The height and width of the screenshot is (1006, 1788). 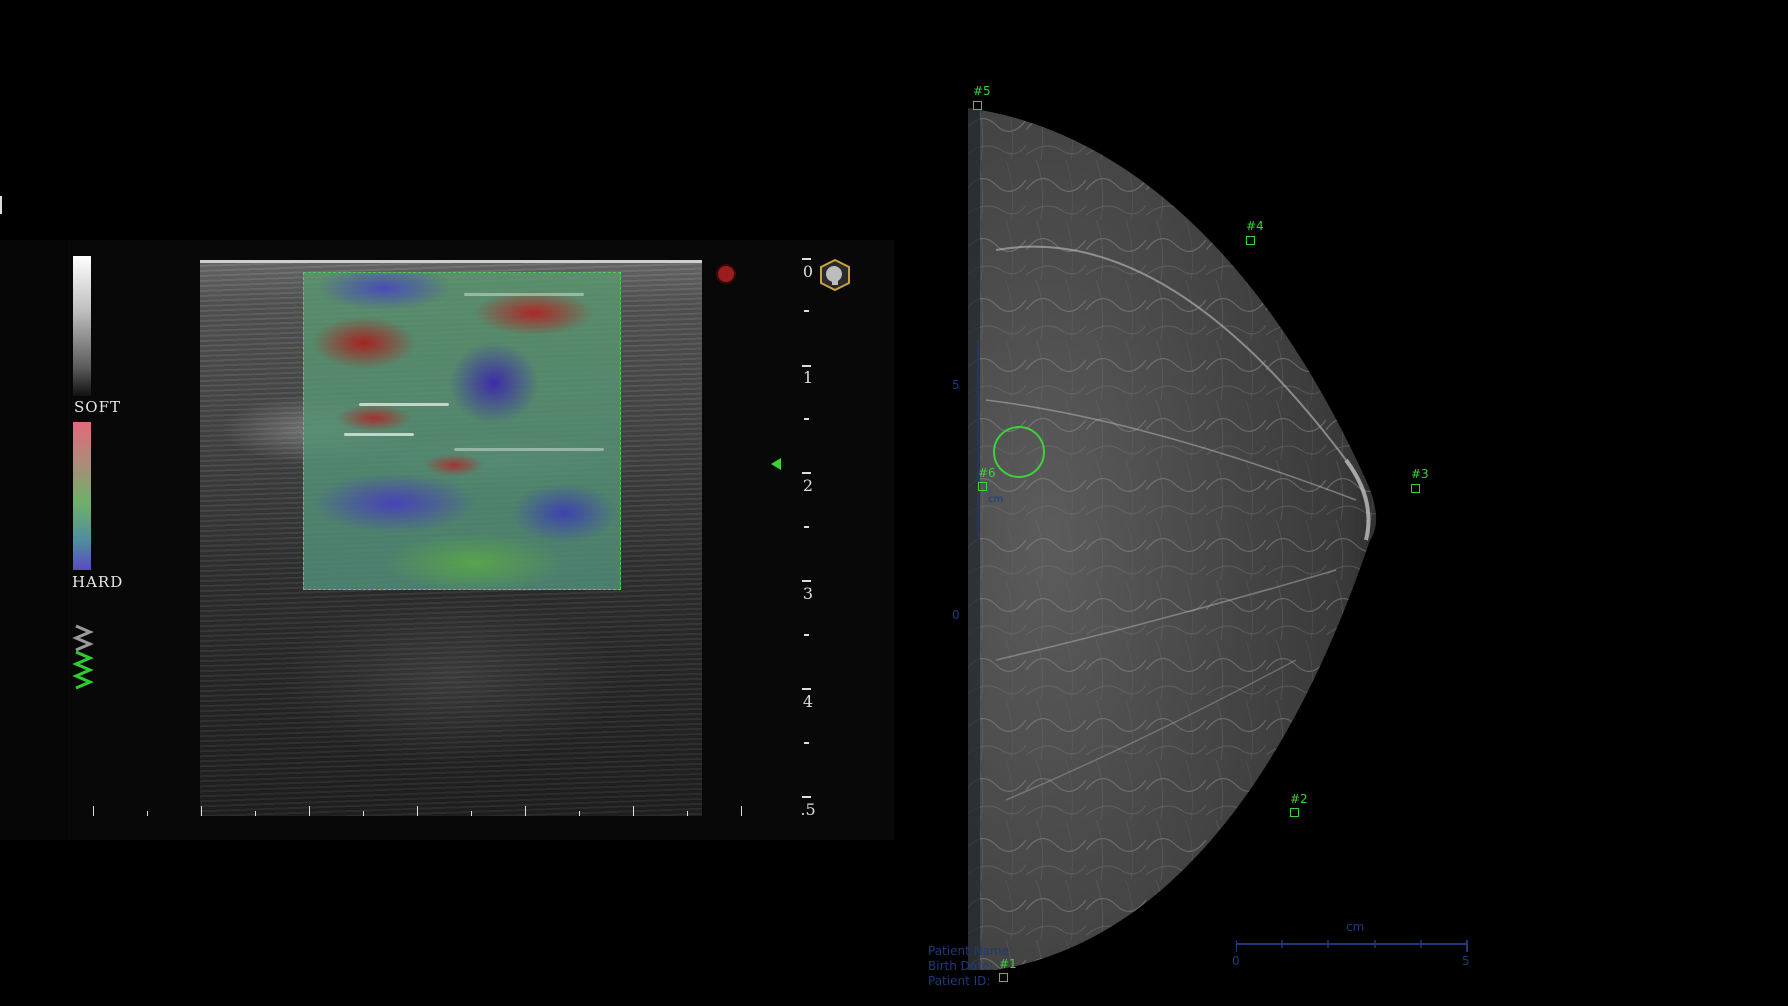 I want to click on side-scale-unit: cm, so click(x=996, y=499).